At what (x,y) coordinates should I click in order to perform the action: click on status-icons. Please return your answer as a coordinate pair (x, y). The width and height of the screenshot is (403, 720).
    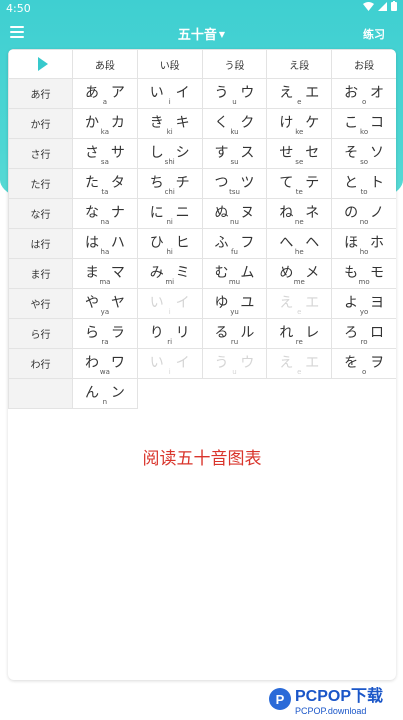
    Looking at the image, I should click on (380, 6).